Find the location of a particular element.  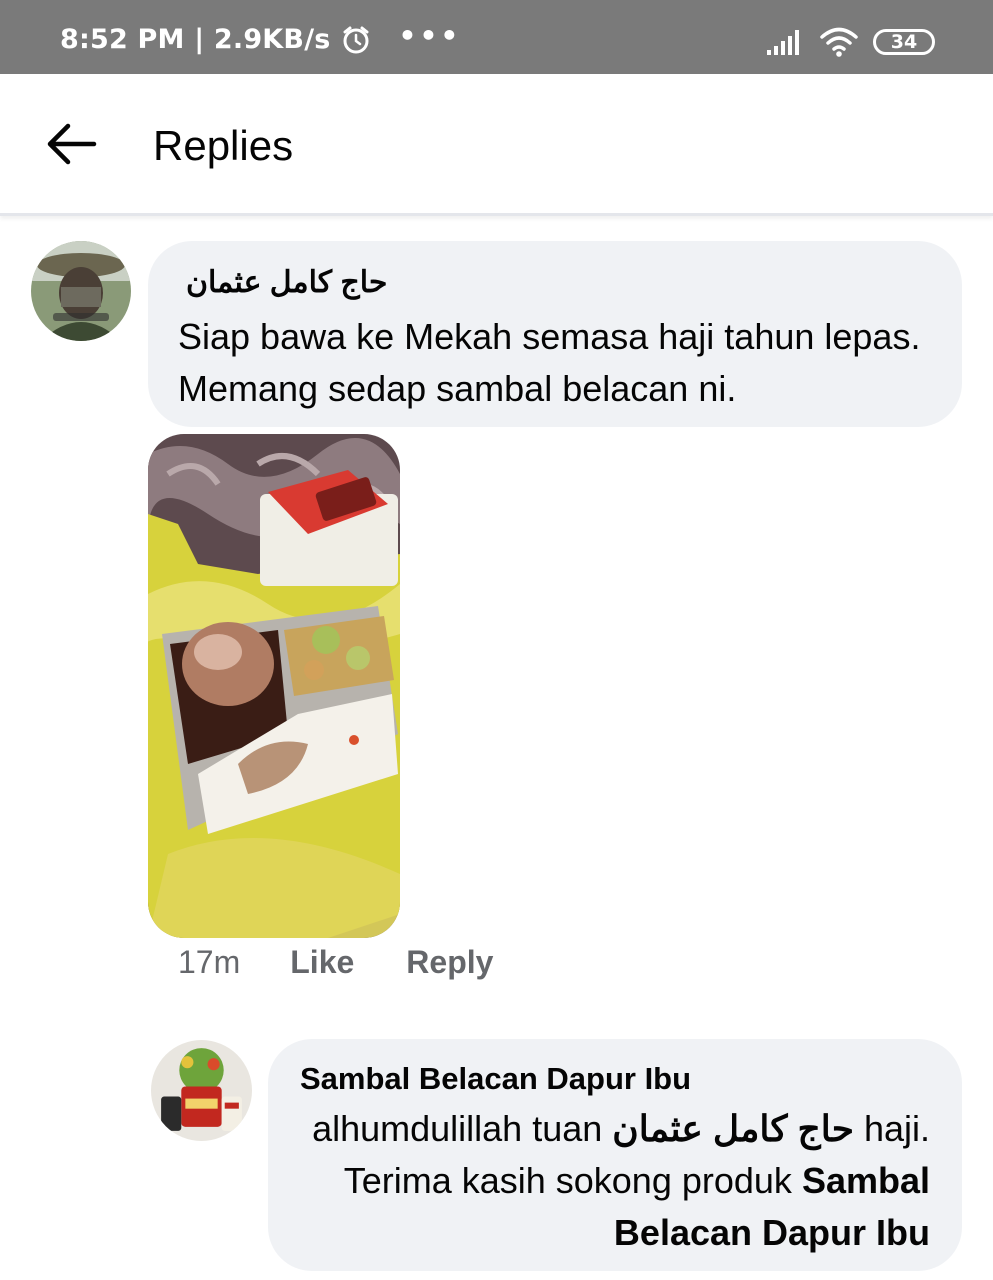

battery-level: 34 is located at coordinates (904, 42).